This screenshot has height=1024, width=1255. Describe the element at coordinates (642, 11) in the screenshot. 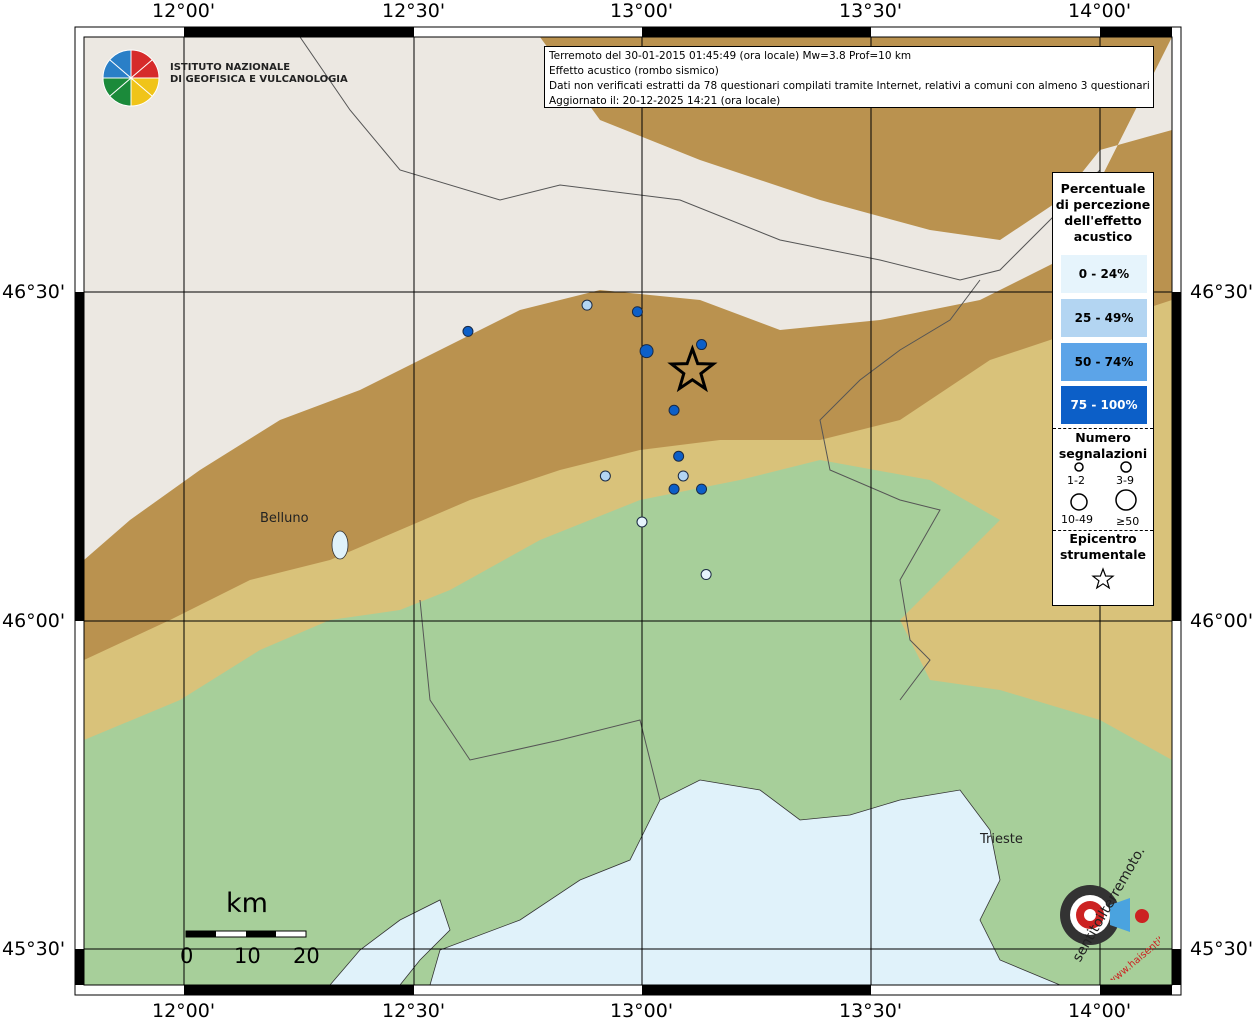

I see `top-lon-label: 13°00'` at that location.